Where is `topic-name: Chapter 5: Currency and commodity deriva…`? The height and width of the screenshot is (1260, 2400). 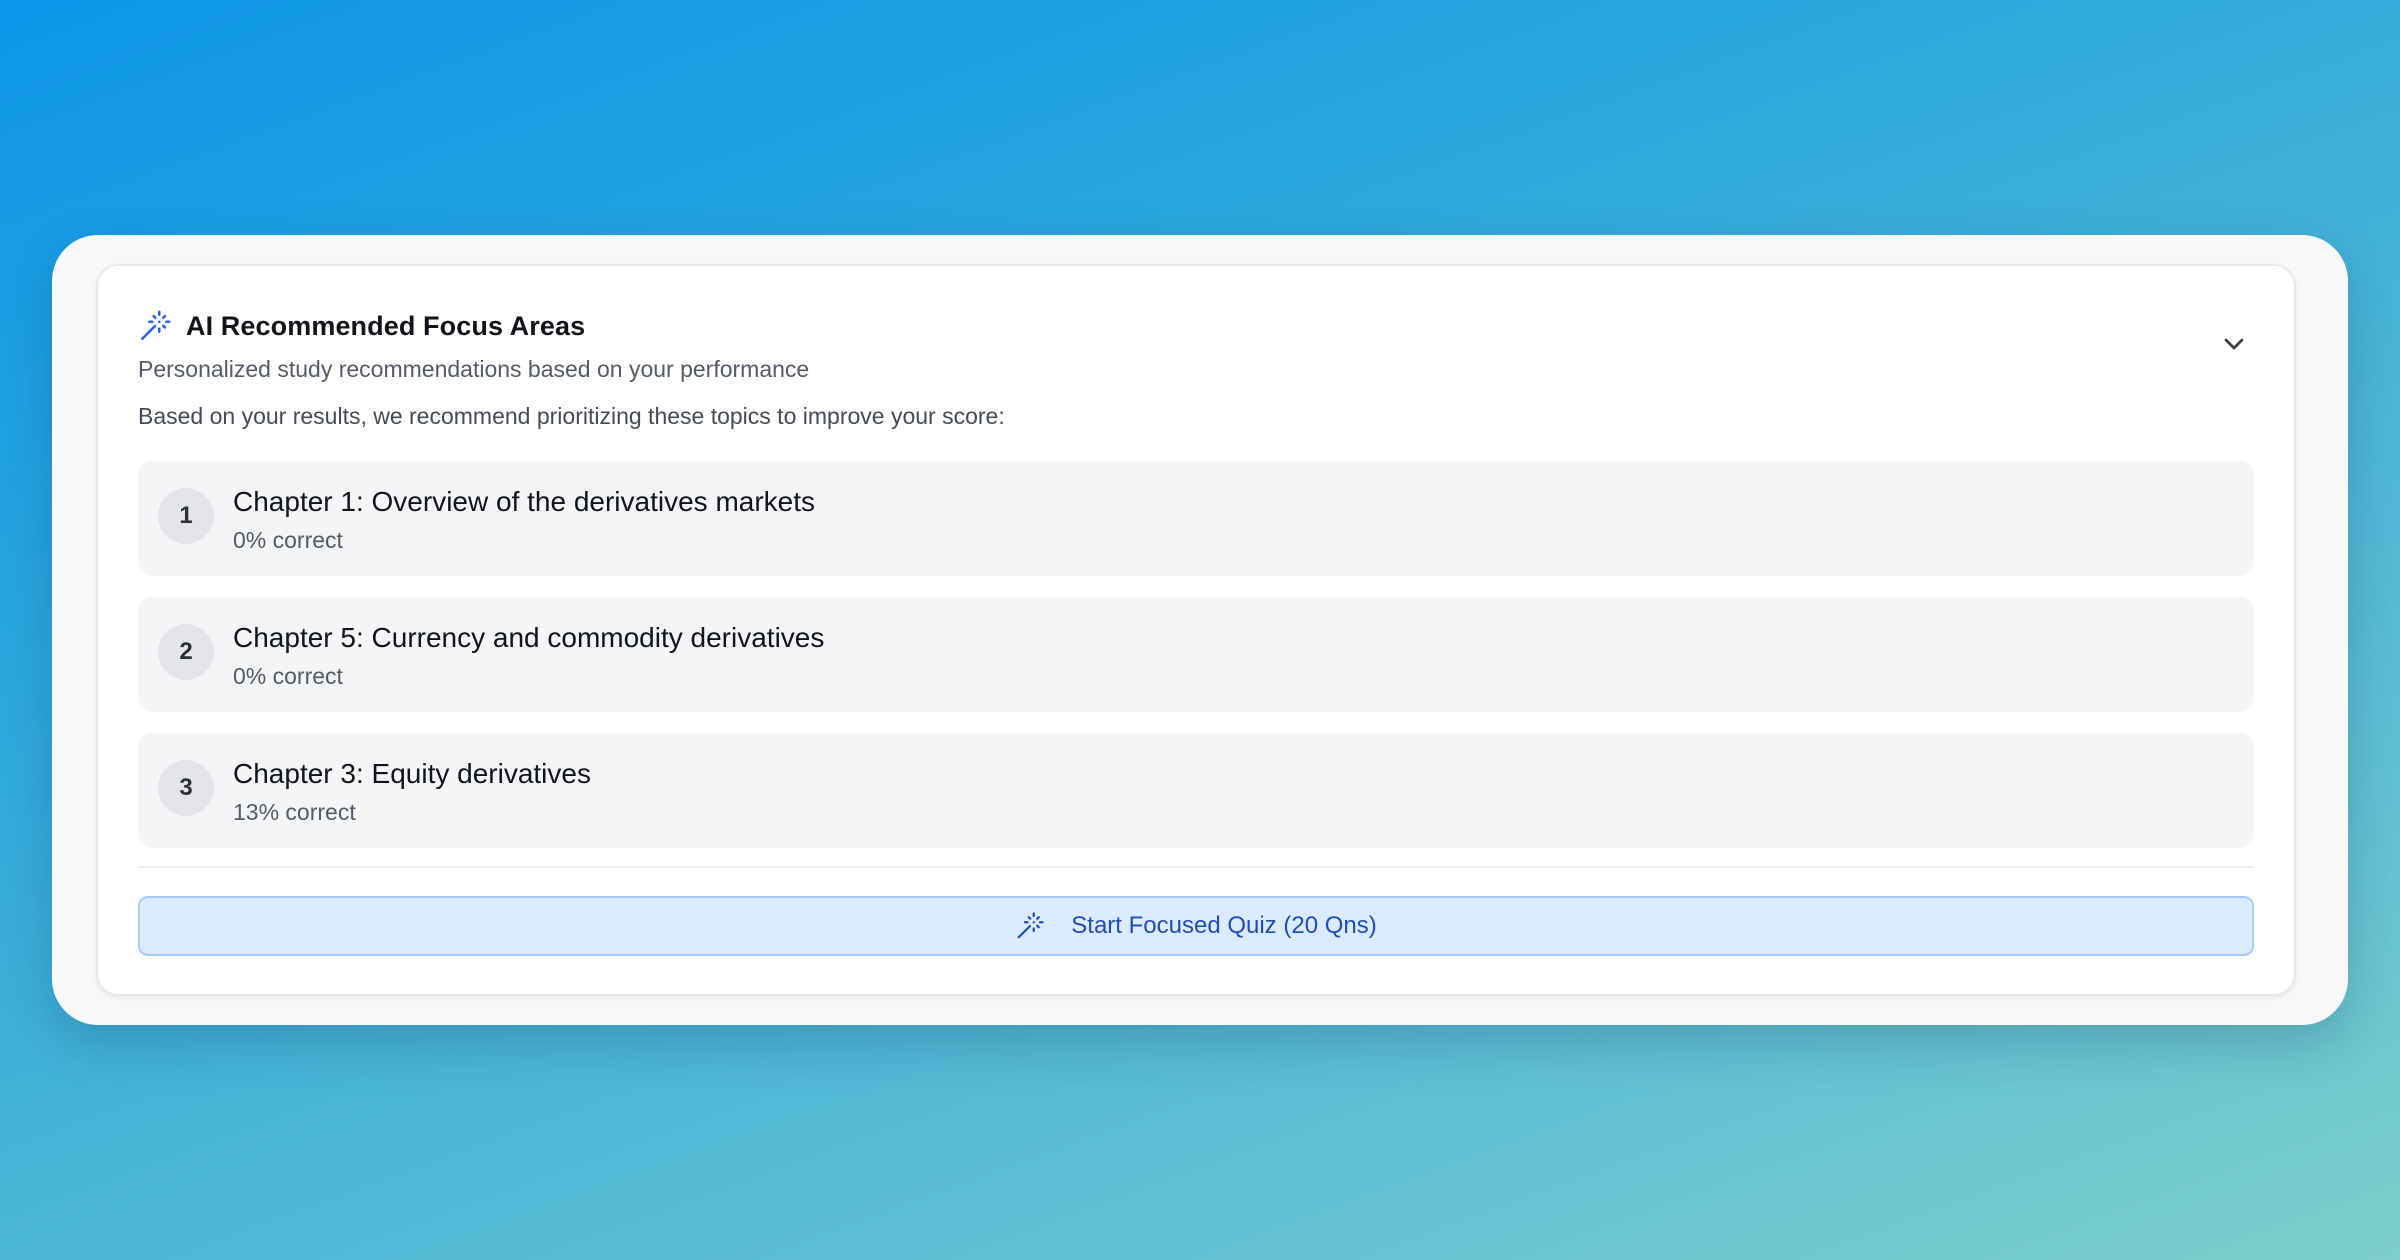
topic-name: Chapter 5: Currency and commodity deriva… is located at coordinates (529, 637).